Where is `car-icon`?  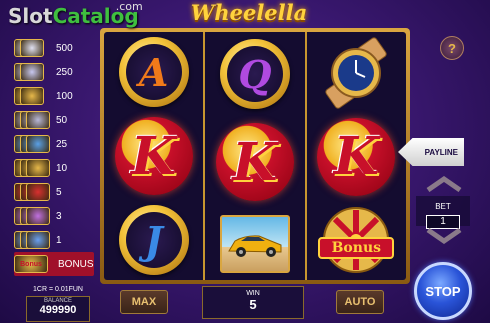 car-icon is located at coordinates (255, 246).